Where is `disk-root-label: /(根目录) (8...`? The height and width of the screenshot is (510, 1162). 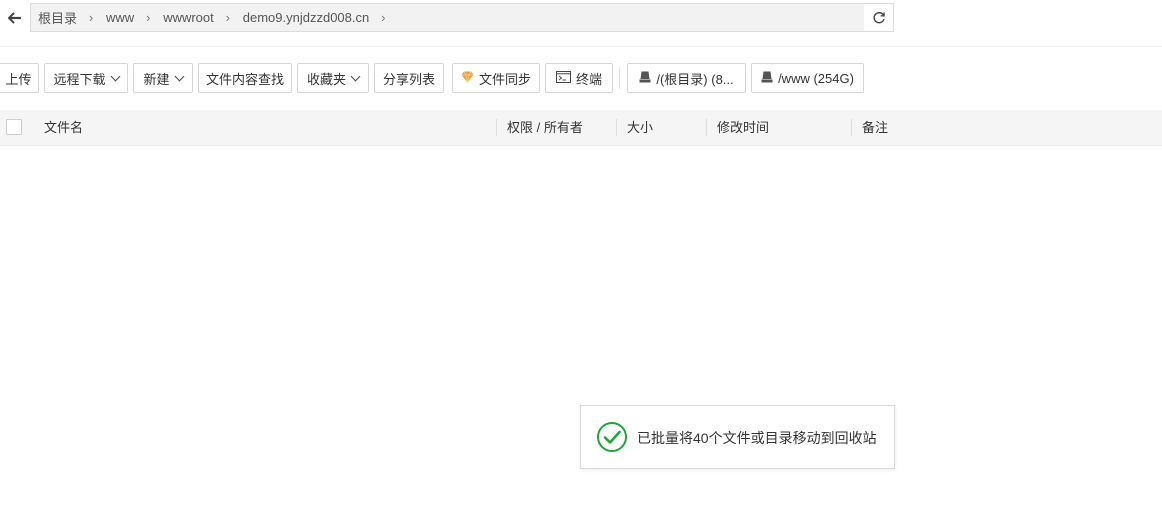
disk-root-label: /(根目录) (8... is located at coordinates (695, 79).